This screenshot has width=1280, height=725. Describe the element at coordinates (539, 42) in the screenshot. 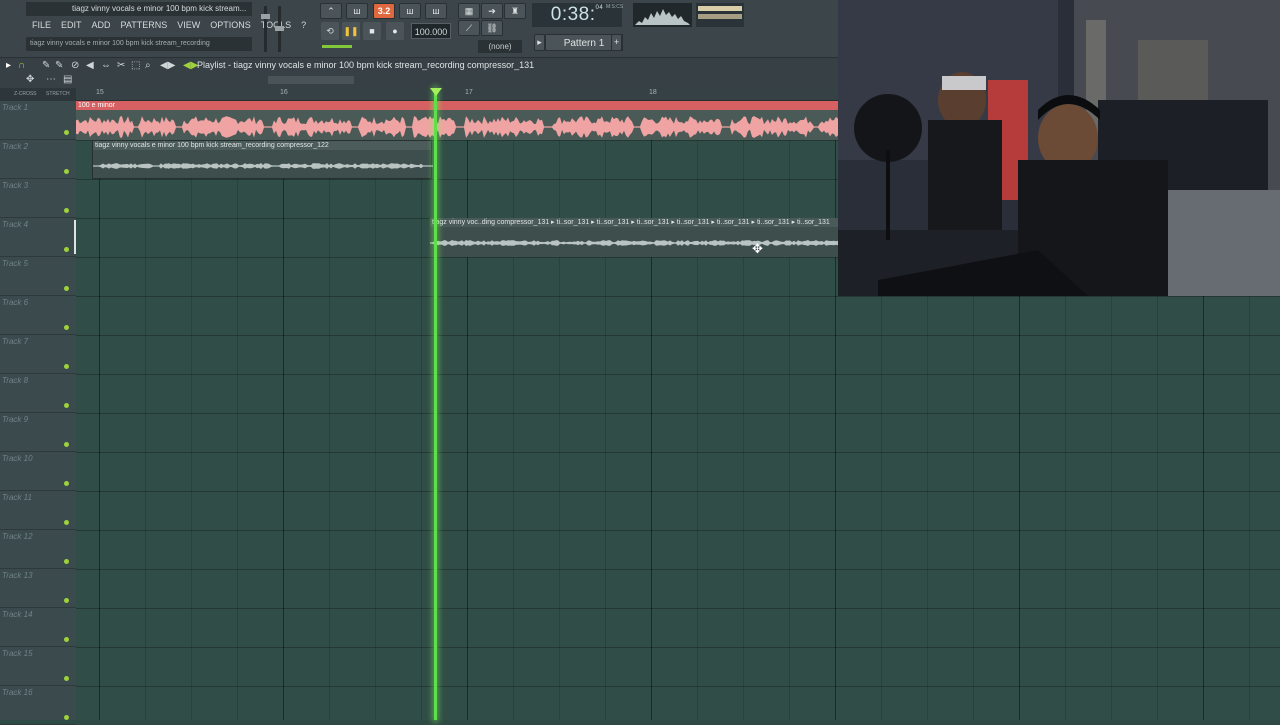

I see `prev-pattern-button: ▸` at that location.